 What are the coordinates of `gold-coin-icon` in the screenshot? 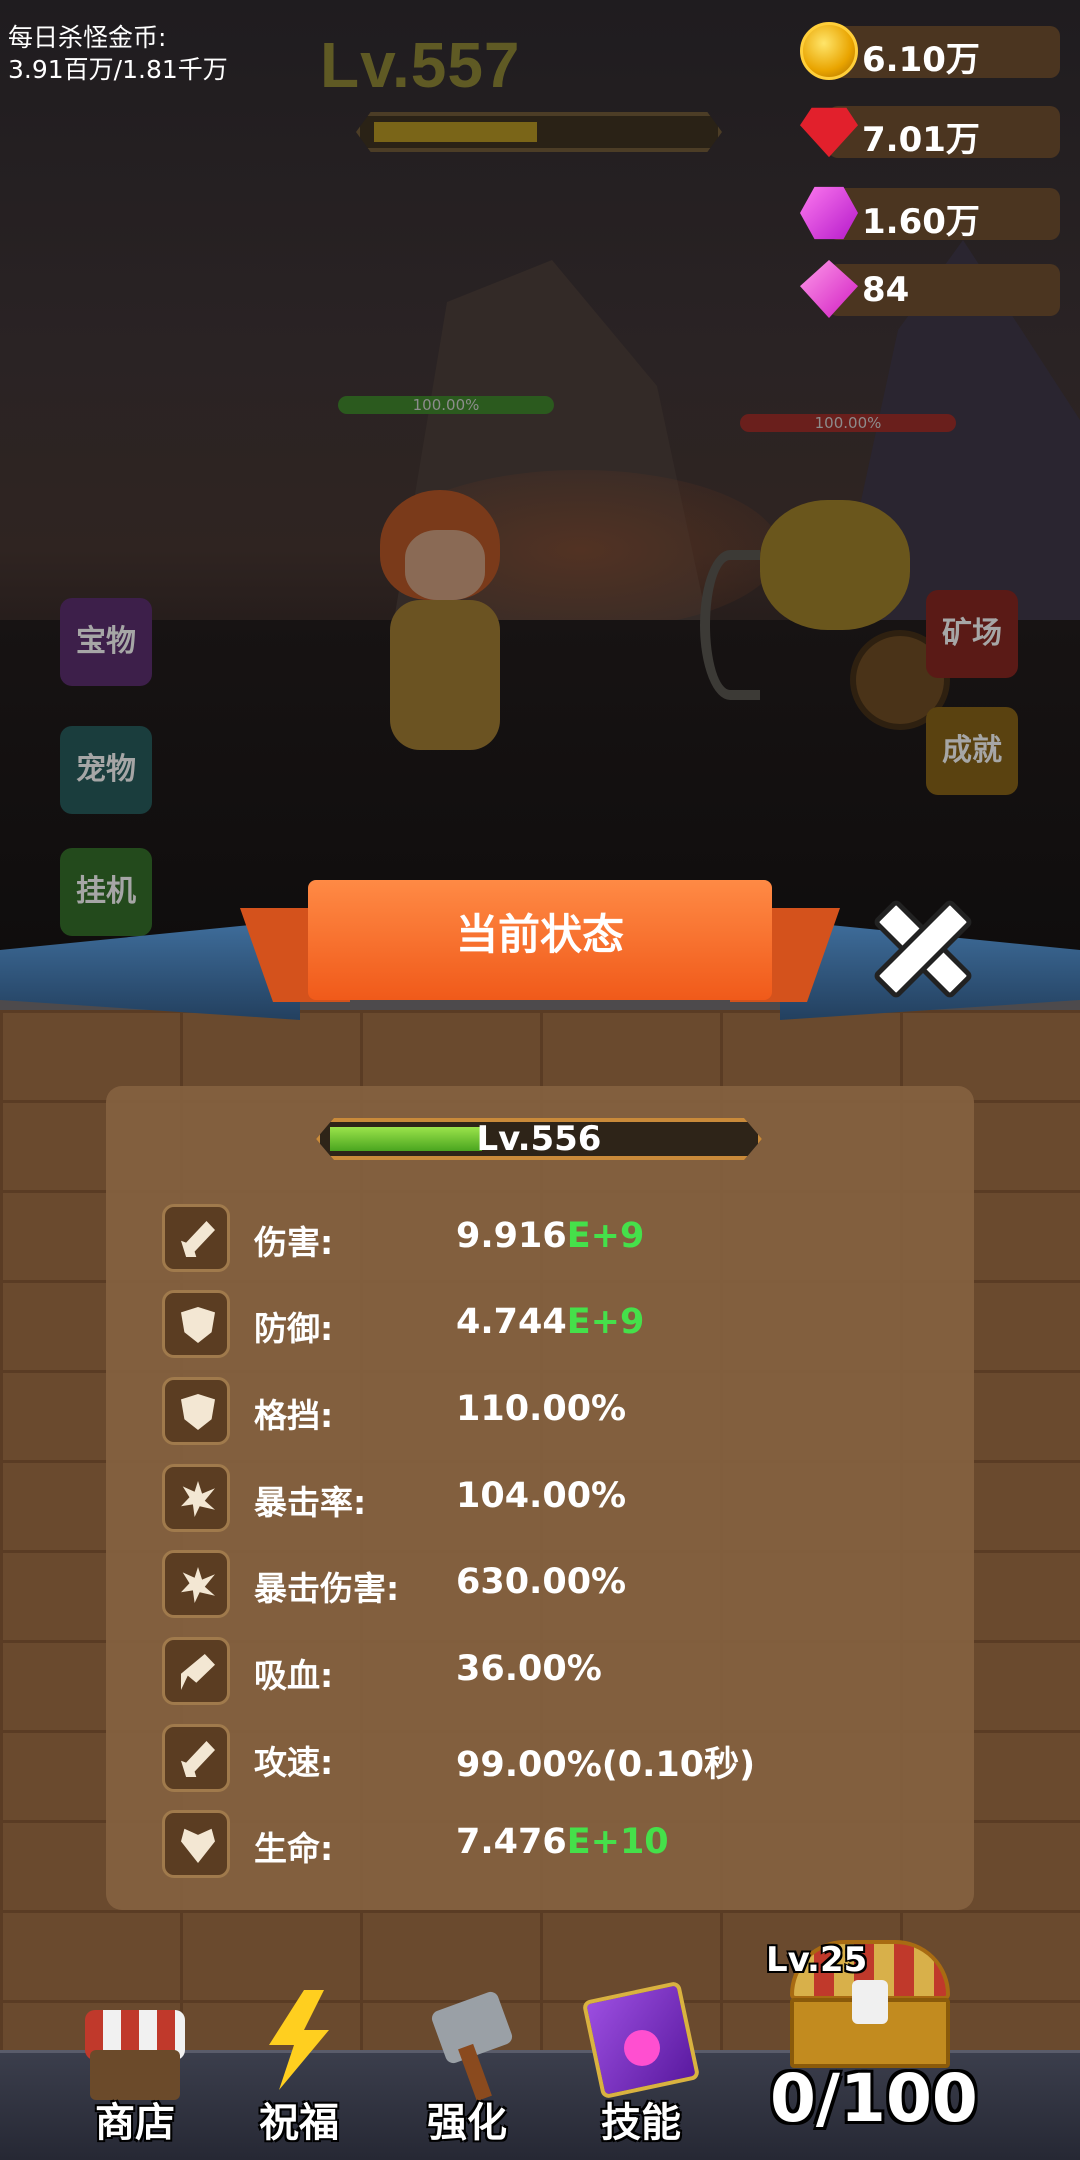 It's located at (829, 51).